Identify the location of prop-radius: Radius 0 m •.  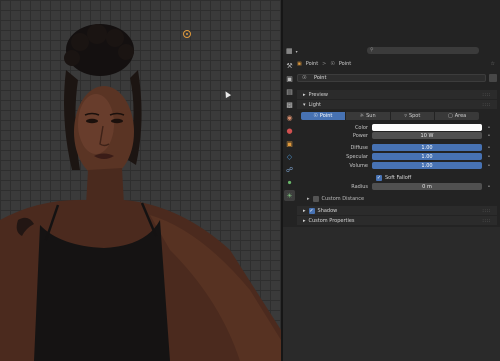
(399, 186).